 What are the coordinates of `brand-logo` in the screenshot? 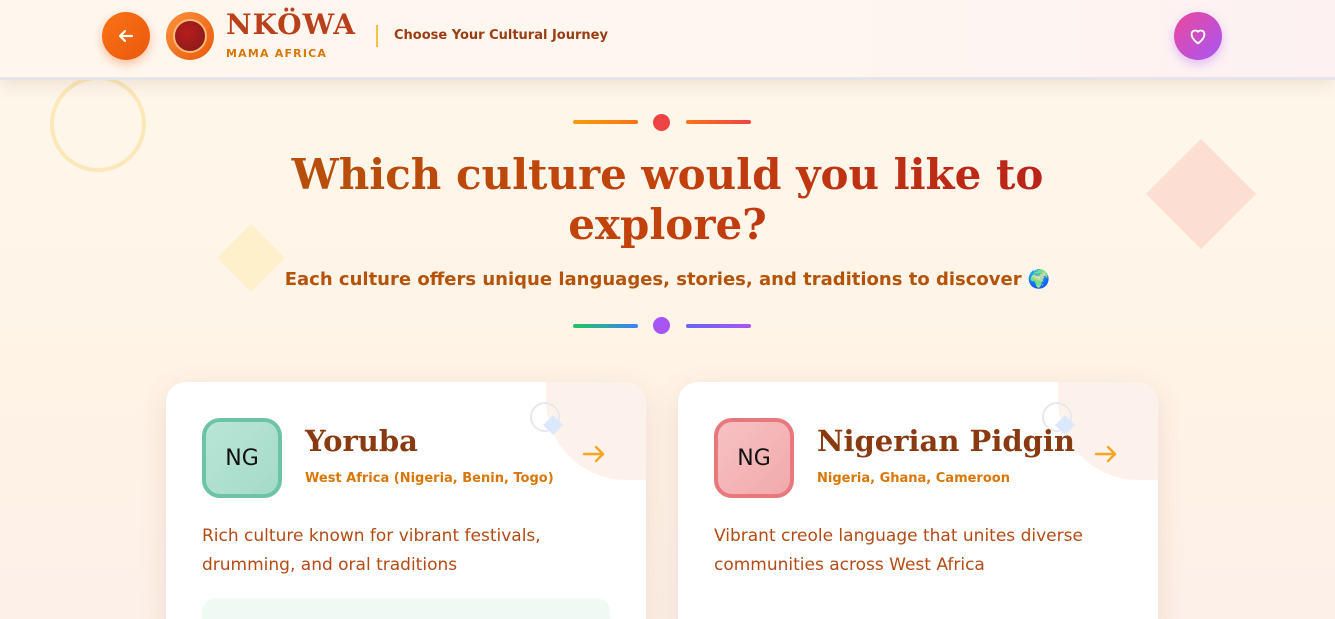 It's located at (190, 36).